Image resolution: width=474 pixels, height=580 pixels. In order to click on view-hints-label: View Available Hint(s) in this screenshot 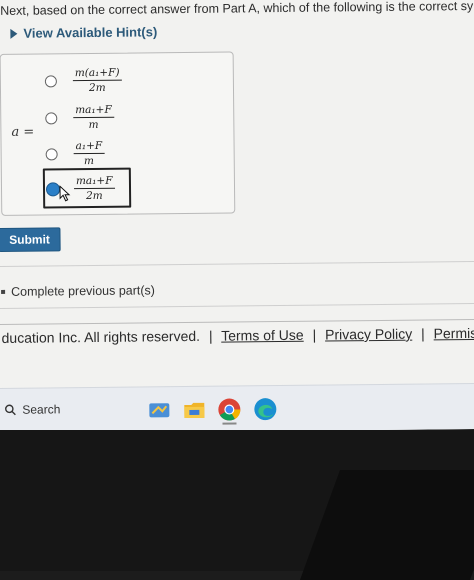, I will do `click(90, 32)`.